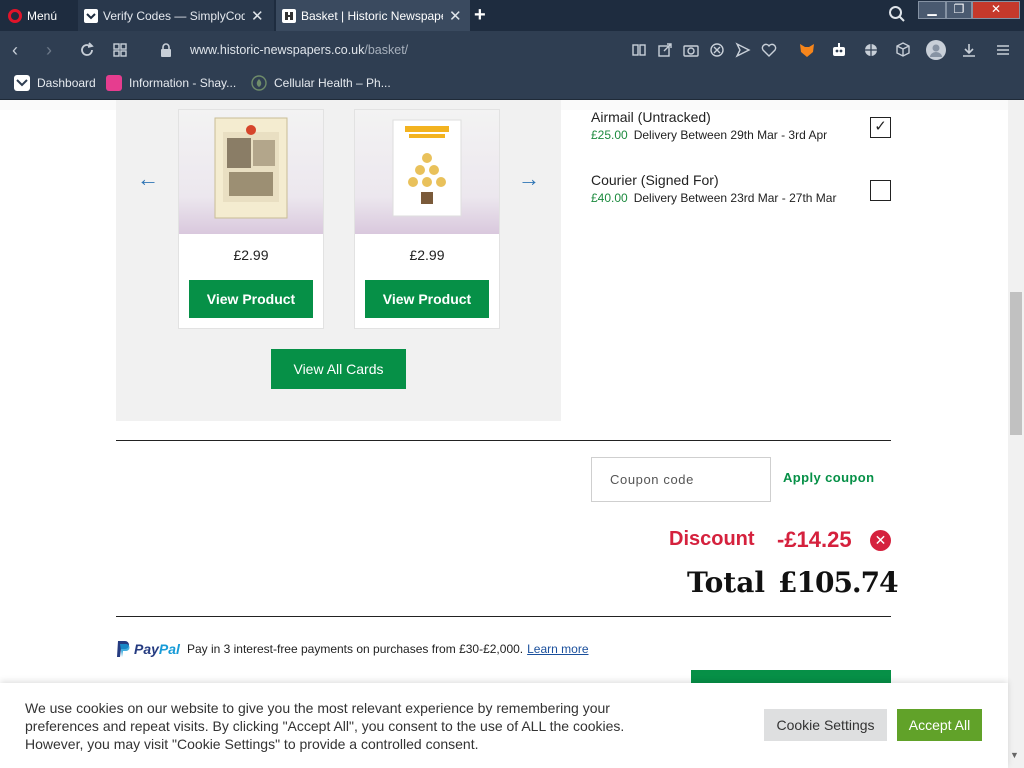 The height and width of the screenshot is (768, 1024). What do you see at coordinates (839, 50) in the screenshot?
I see `robot-extension-icon` at bounding box center [839, 50].